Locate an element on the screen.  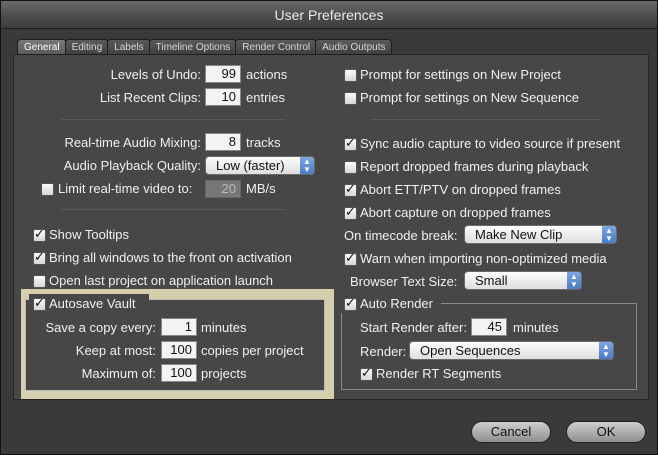
show-tooltips-label: Show Tooltips is located at coordinates (89, 234).